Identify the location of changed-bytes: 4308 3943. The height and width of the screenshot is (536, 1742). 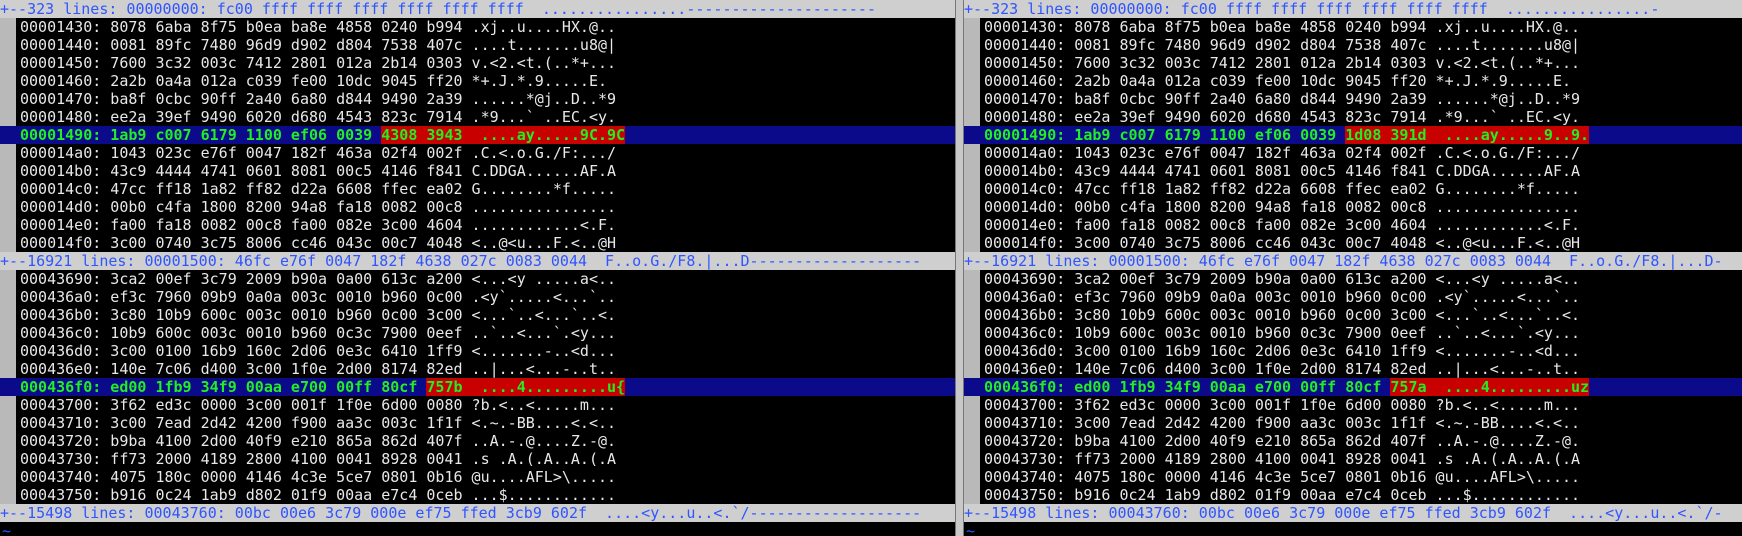
(422, 135).